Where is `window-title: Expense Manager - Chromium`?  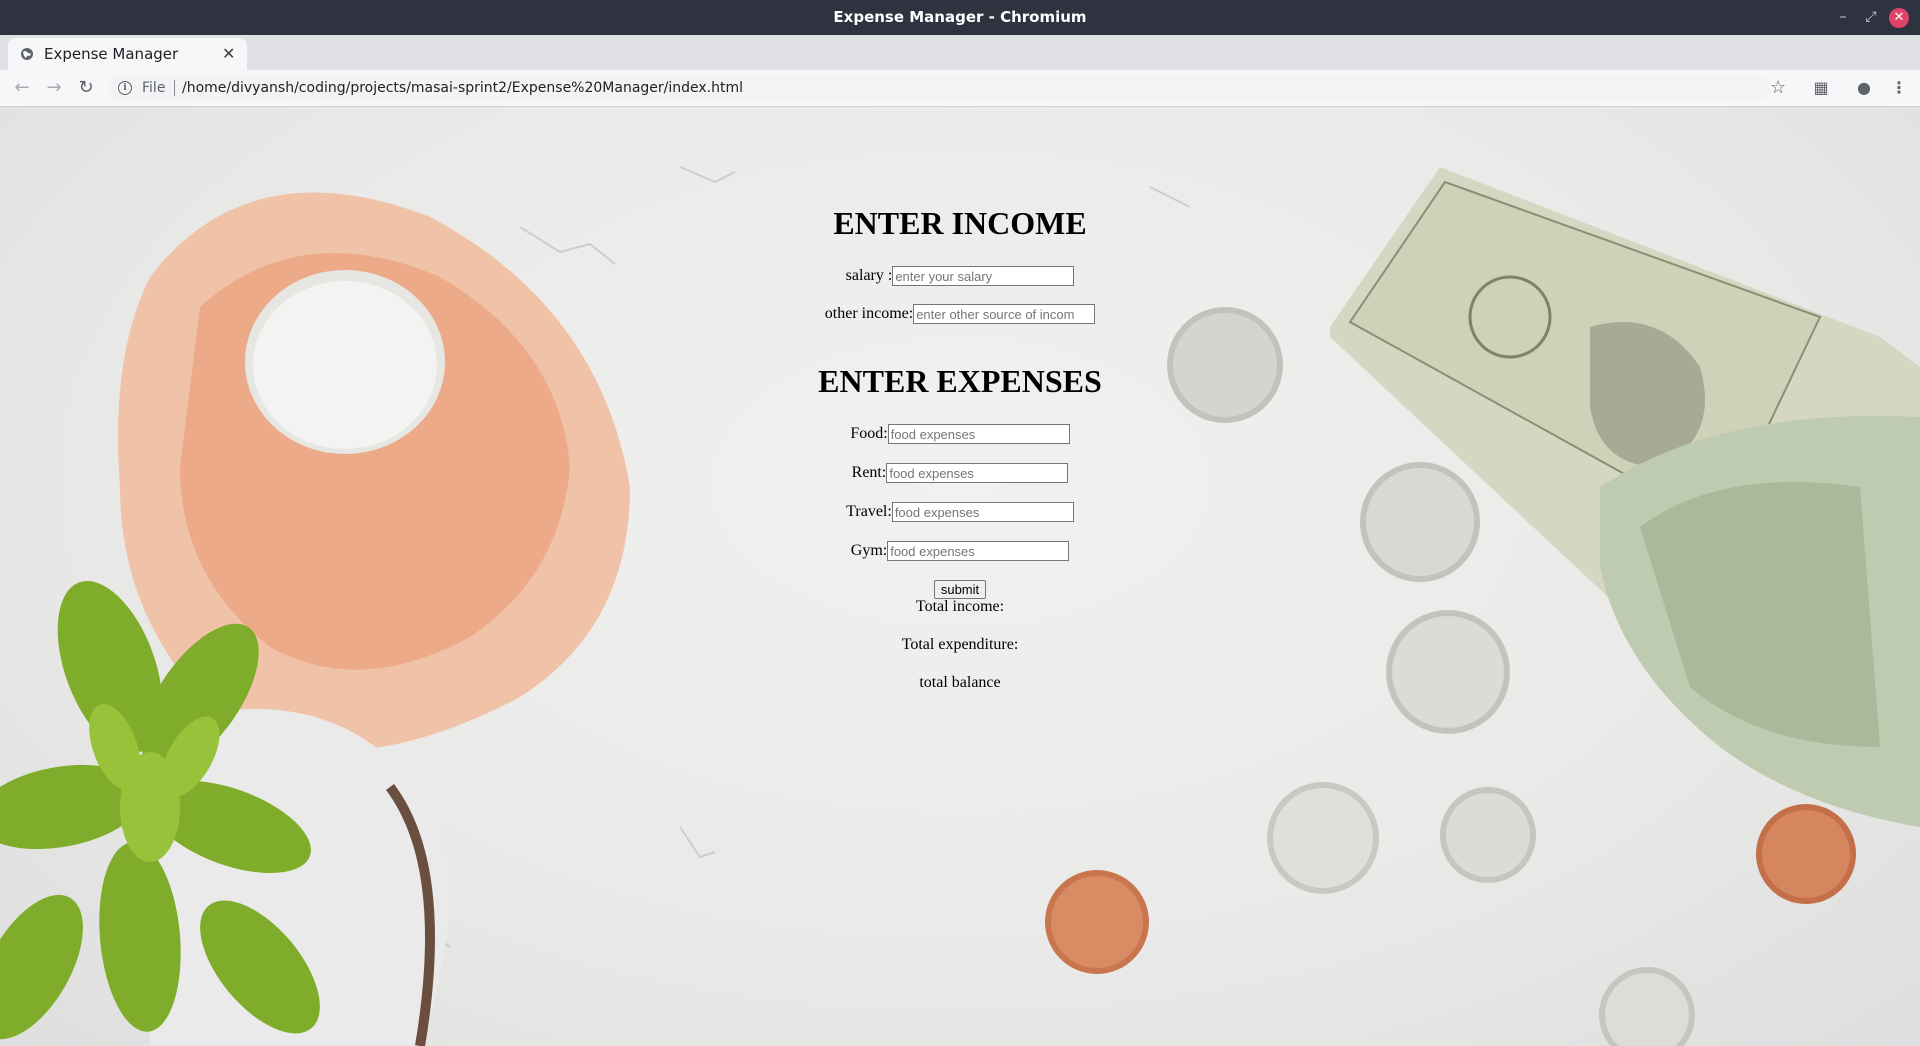
window-title: Expense Manager - Chromium is located at coordinates (960, 17).